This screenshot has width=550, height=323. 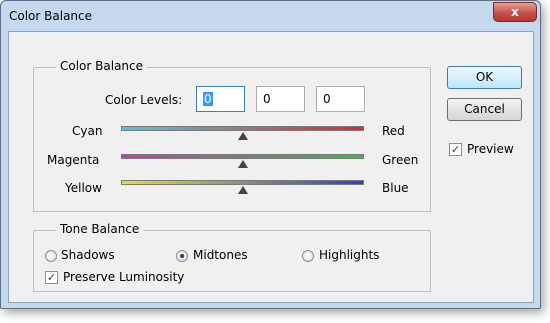 What do you see at coordinates (87, 131) in the screenshot?
I see `cyan-label: Cyan` at bounding box center [87, 131].